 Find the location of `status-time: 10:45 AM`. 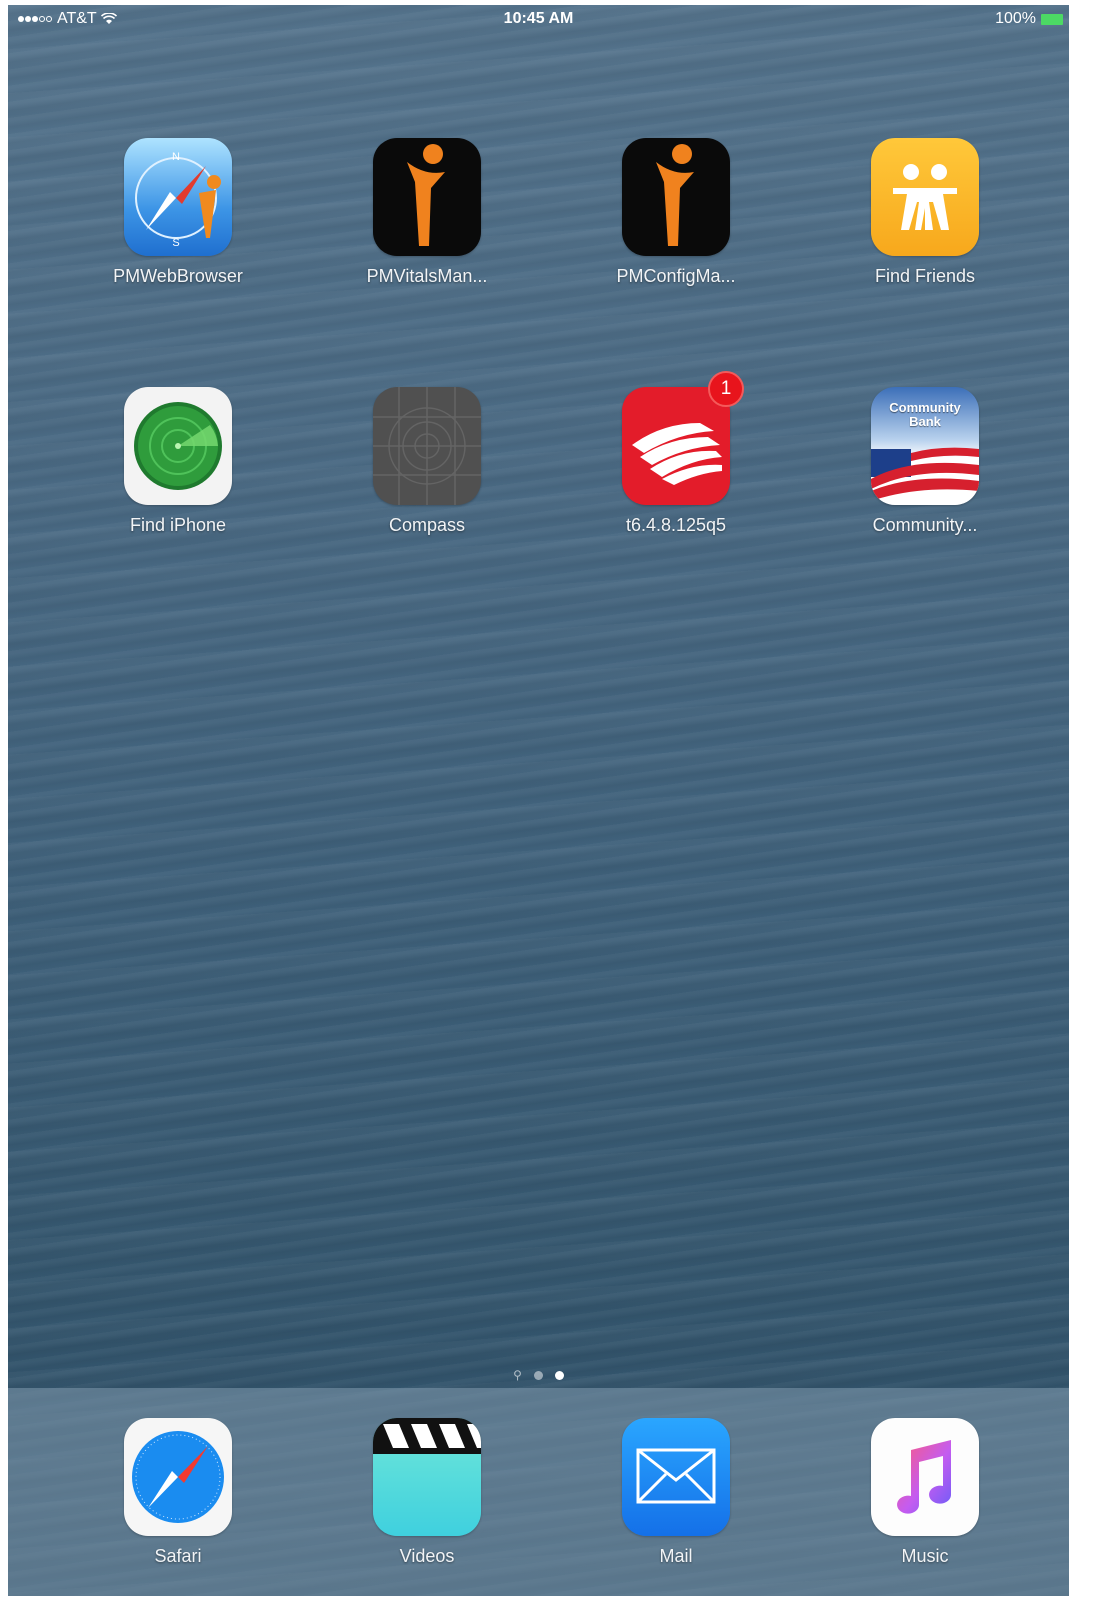

status-time: 10:45 AM is located at coordinates (538, 18).